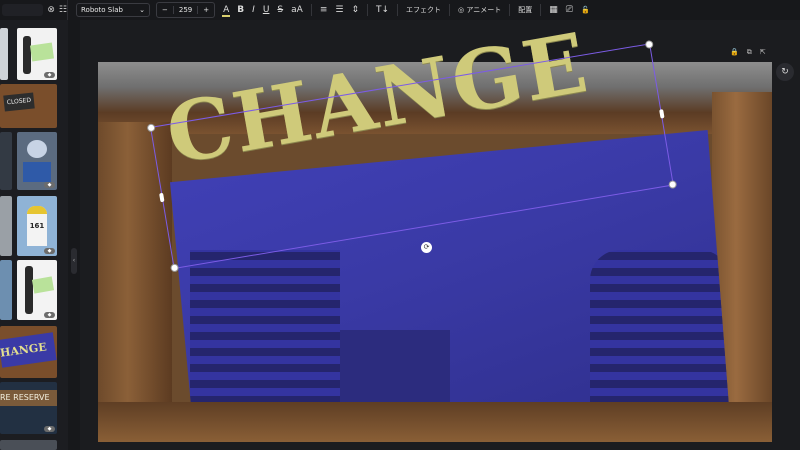 The image size is (800, 450). Describe the element at coordinates (19, 102) in the screenshot. I see `closed-sign-label: CLOSED` at that location.